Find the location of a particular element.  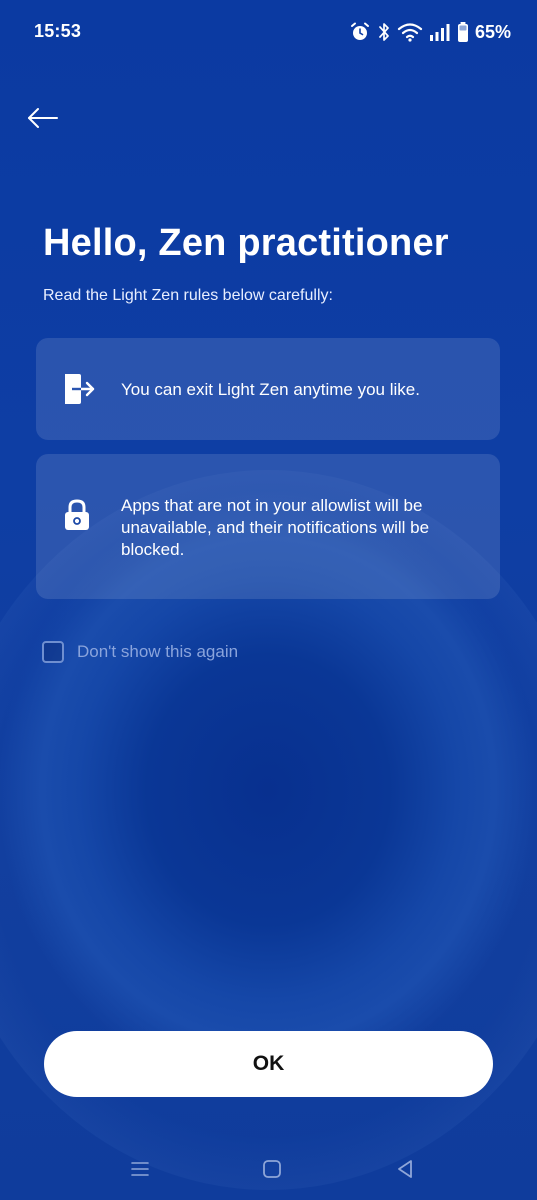

rule-text-exit: You can exit Light Zen anytime you like. is located at coordinates (270, 389).